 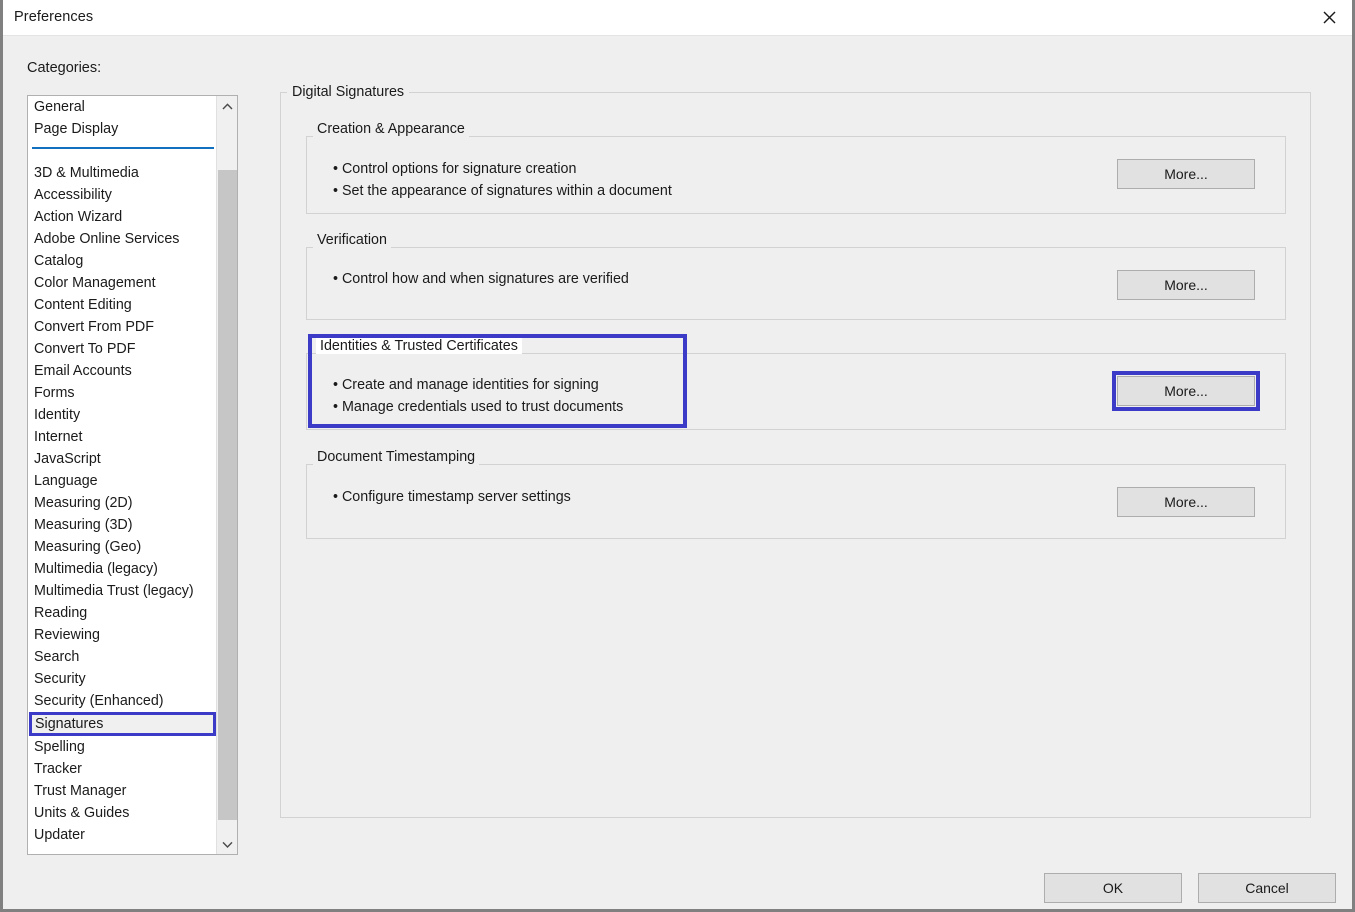 I want to click on scrollbar-thumb, so click(x=227, y=495).